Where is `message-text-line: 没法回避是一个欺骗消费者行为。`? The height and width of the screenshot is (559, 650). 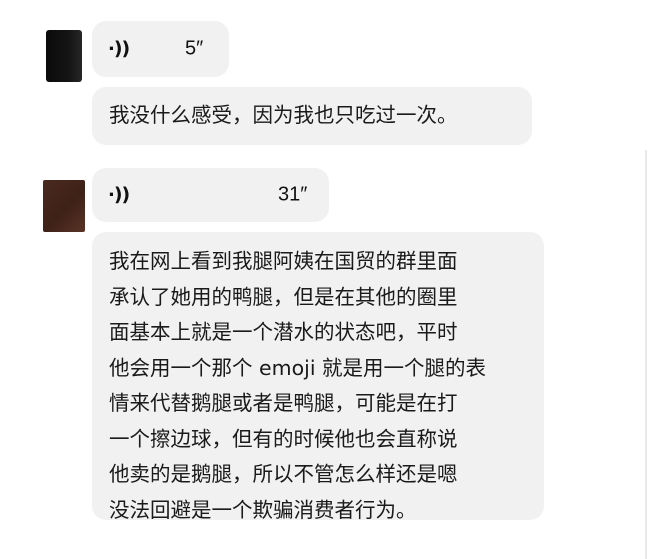
message-text-line: 没法回避是一个欺骗消费者行为。 is located at coordinates (263, 509).